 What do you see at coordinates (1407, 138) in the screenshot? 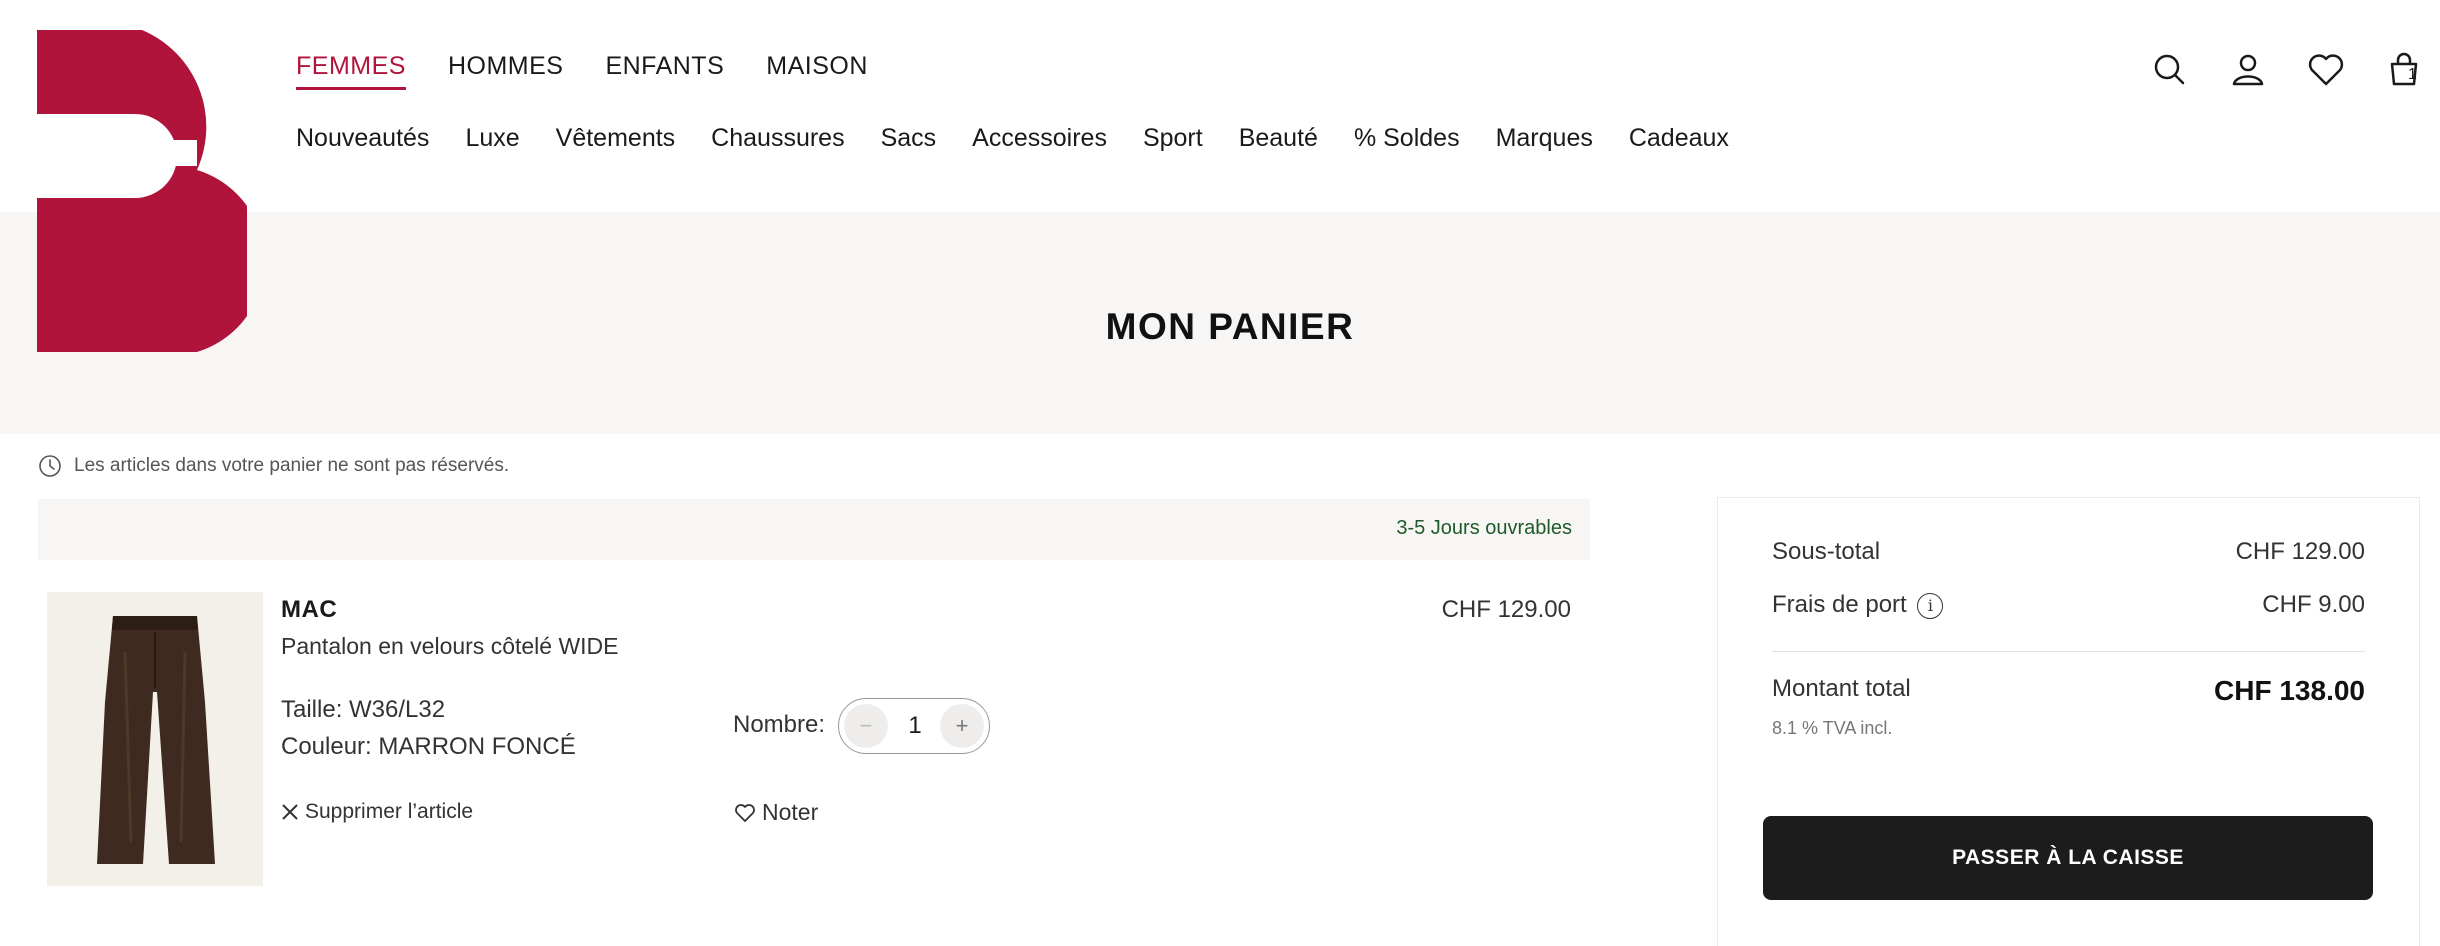
I see `category-soldes: % Soldes` at bounding box center [1407, 138].